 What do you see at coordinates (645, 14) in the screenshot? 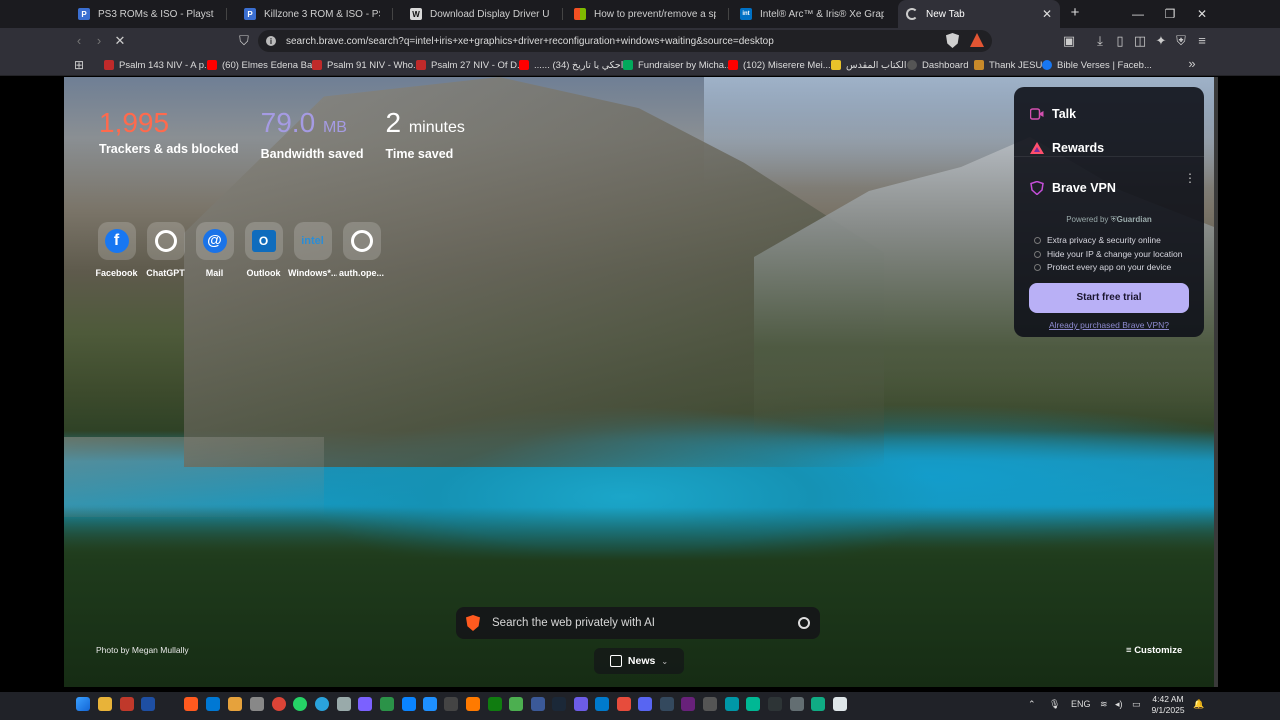
I see `tab-prevent-update: How to prevent/remove a specific up` at bounding box center [645, 14].